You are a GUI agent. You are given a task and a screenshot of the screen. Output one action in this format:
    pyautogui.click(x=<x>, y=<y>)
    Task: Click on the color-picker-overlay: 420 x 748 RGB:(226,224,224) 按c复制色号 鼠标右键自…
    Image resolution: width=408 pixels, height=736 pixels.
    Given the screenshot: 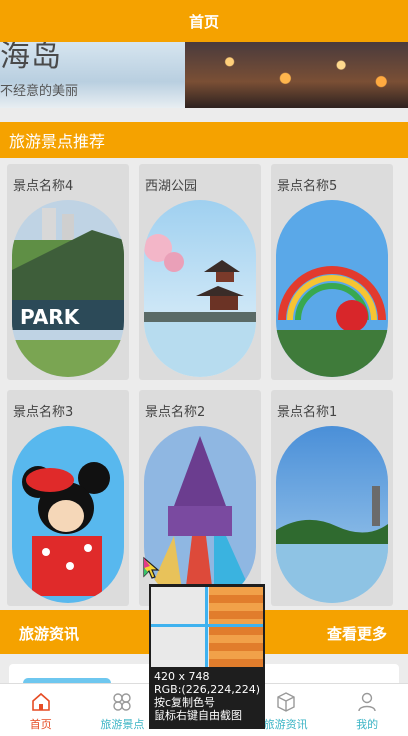 What is the action you would take?
    pyautogui.click(x=207, y=656)
    